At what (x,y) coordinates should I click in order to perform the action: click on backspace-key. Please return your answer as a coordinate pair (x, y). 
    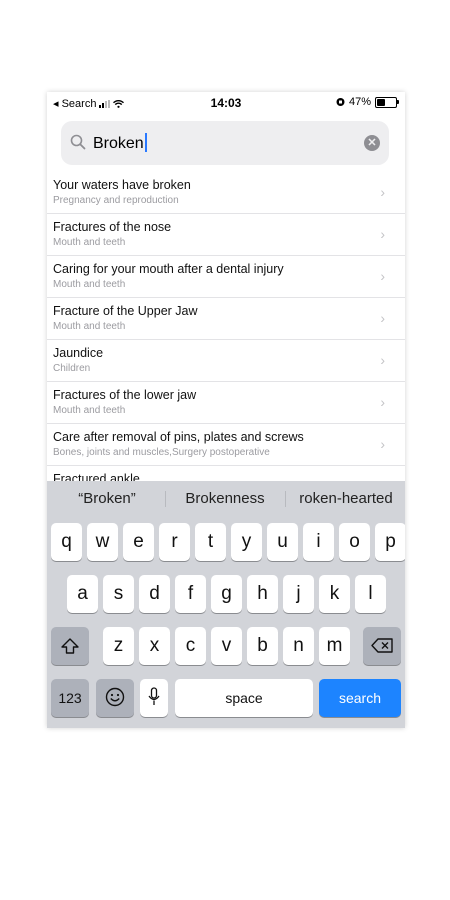
    Looking at the image, I should click on (382, 646).